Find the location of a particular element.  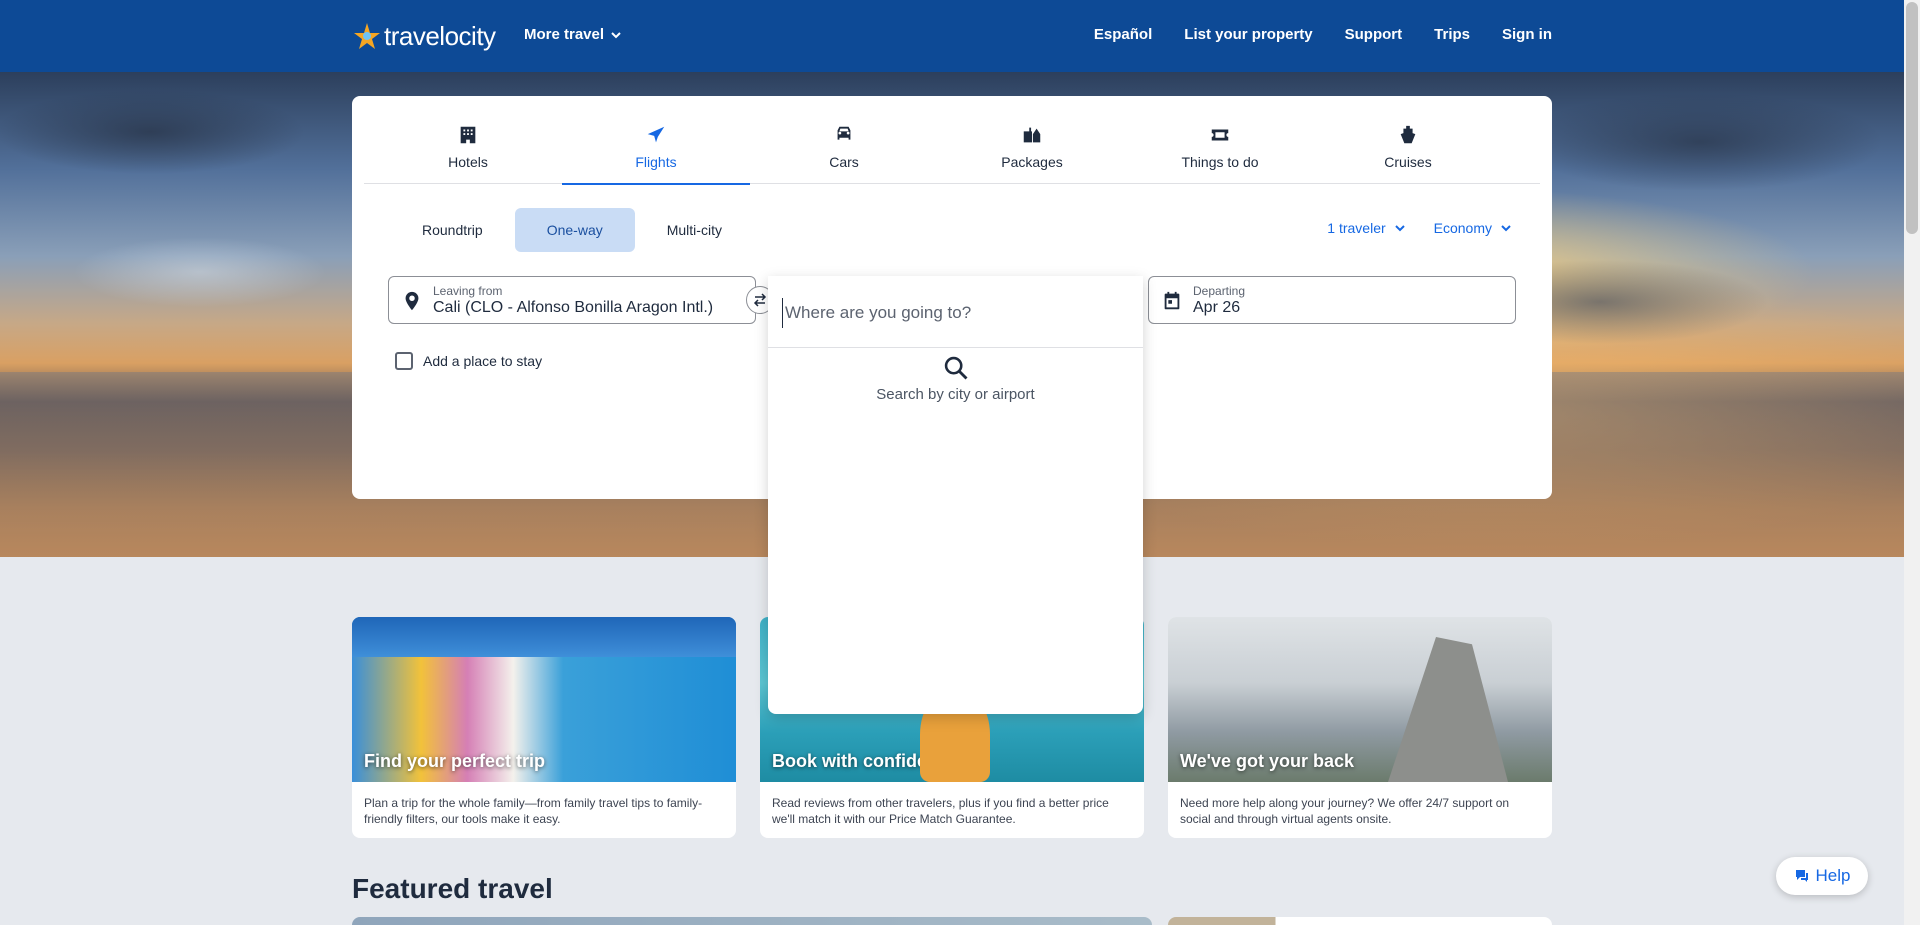

trip-one-way: One-way is located at coordinates (574, 230).